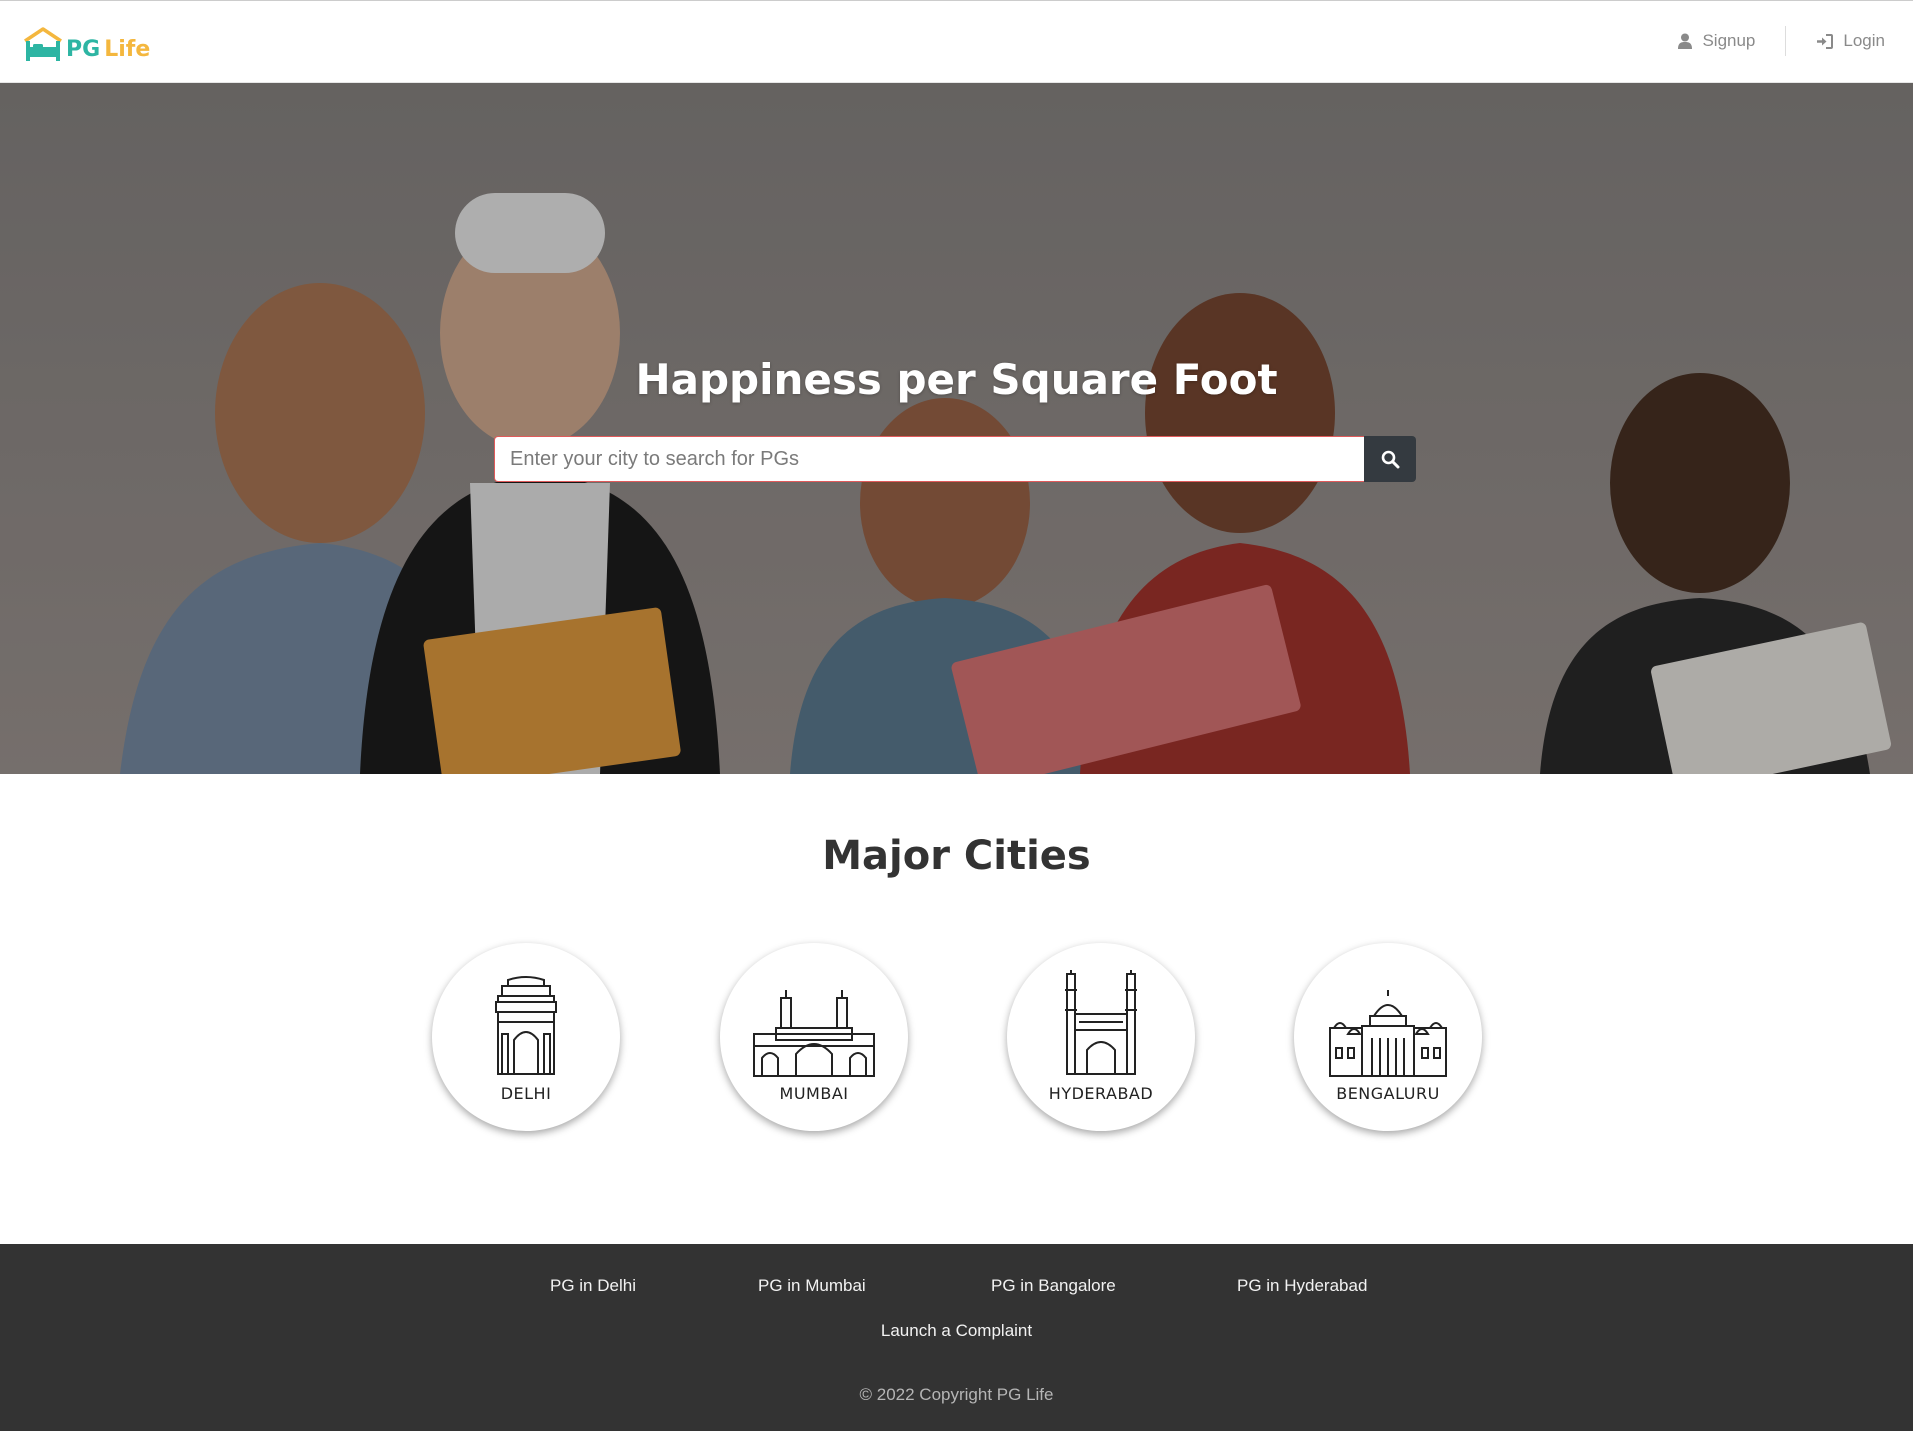  I want to click on city-card-hyderabad: HYDERABAD, so click(1101, 1037).